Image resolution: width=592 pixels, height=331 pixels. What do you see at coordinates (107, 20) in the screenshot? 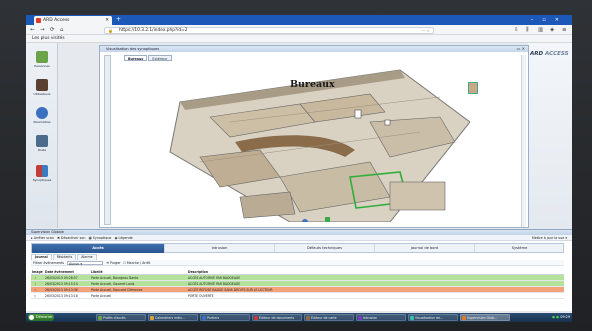
I see `close-tab-icon: ✕` at bounding box center [107, 20].